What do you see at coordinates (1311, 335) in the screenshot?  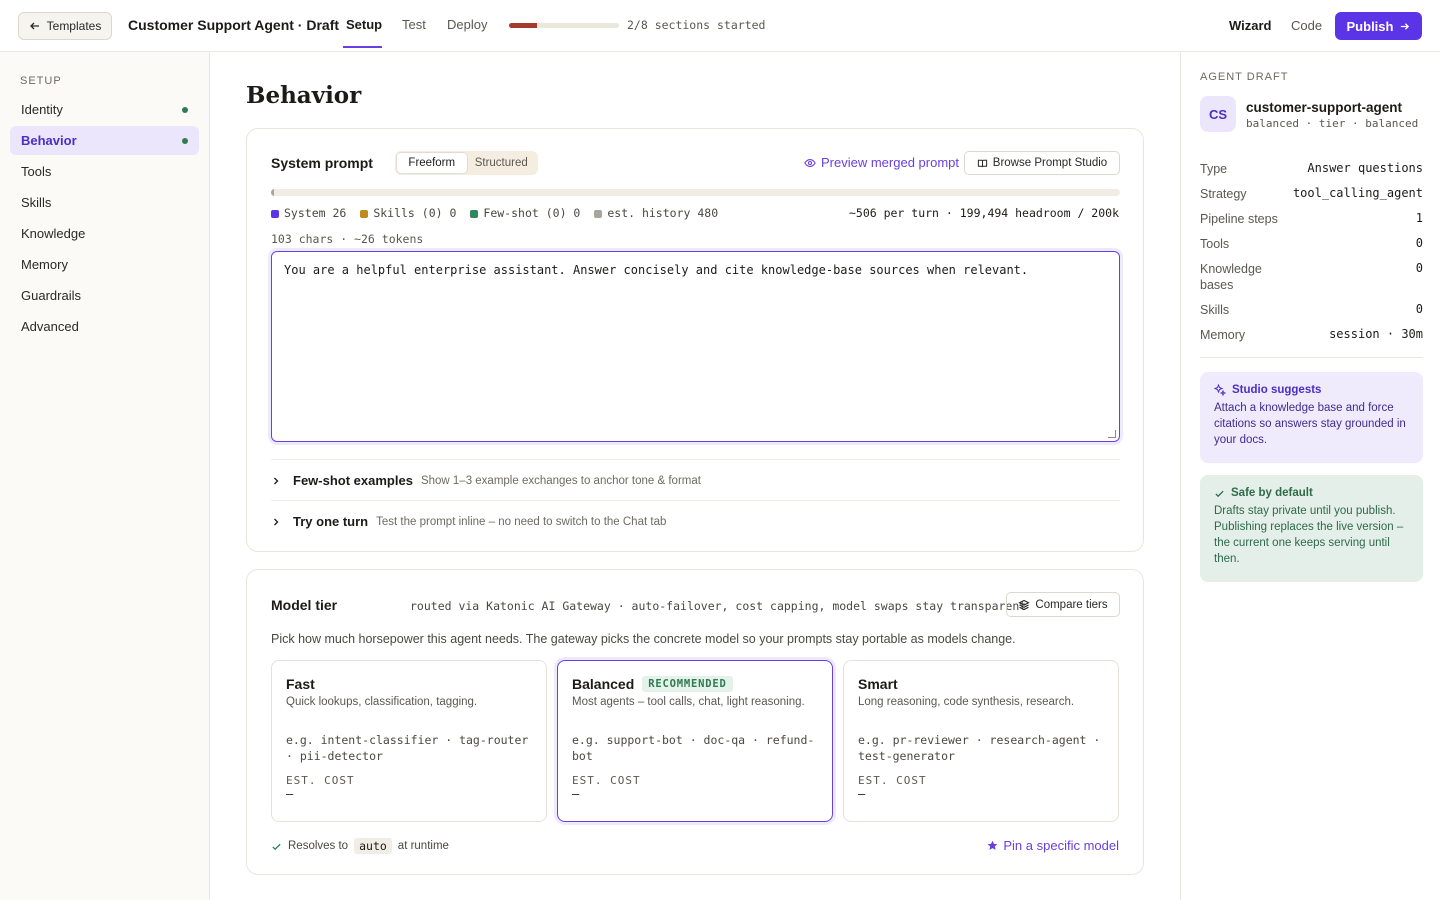 I see `property-memory: Memory session · 30m` at bounding box center [1311, 335].